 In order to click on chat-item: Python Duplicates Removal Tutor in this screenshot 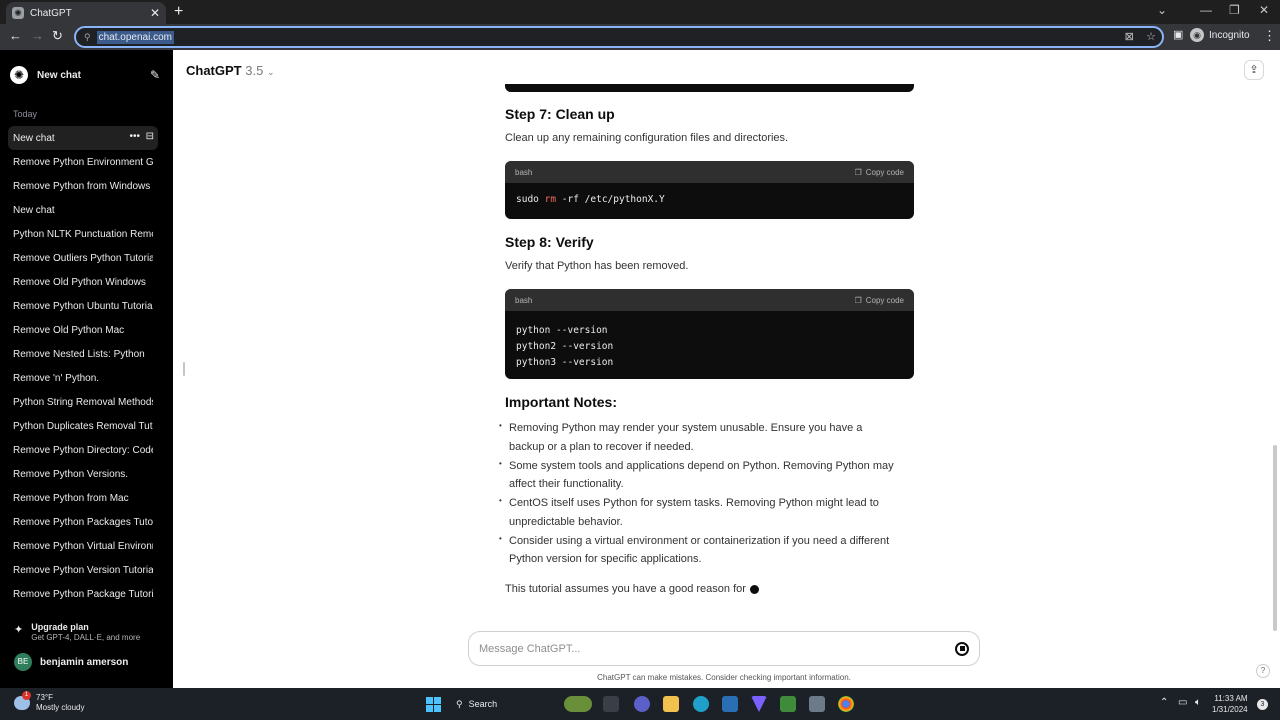, I will do `click(83, 426)`.